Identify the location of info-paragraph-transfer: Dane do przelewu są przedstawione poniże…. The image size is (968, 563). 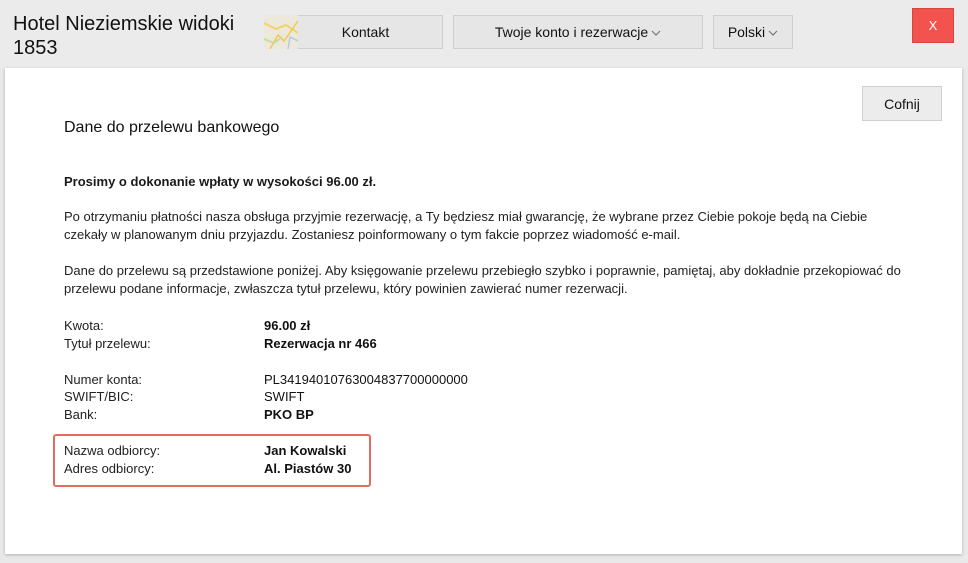
(482, 279).